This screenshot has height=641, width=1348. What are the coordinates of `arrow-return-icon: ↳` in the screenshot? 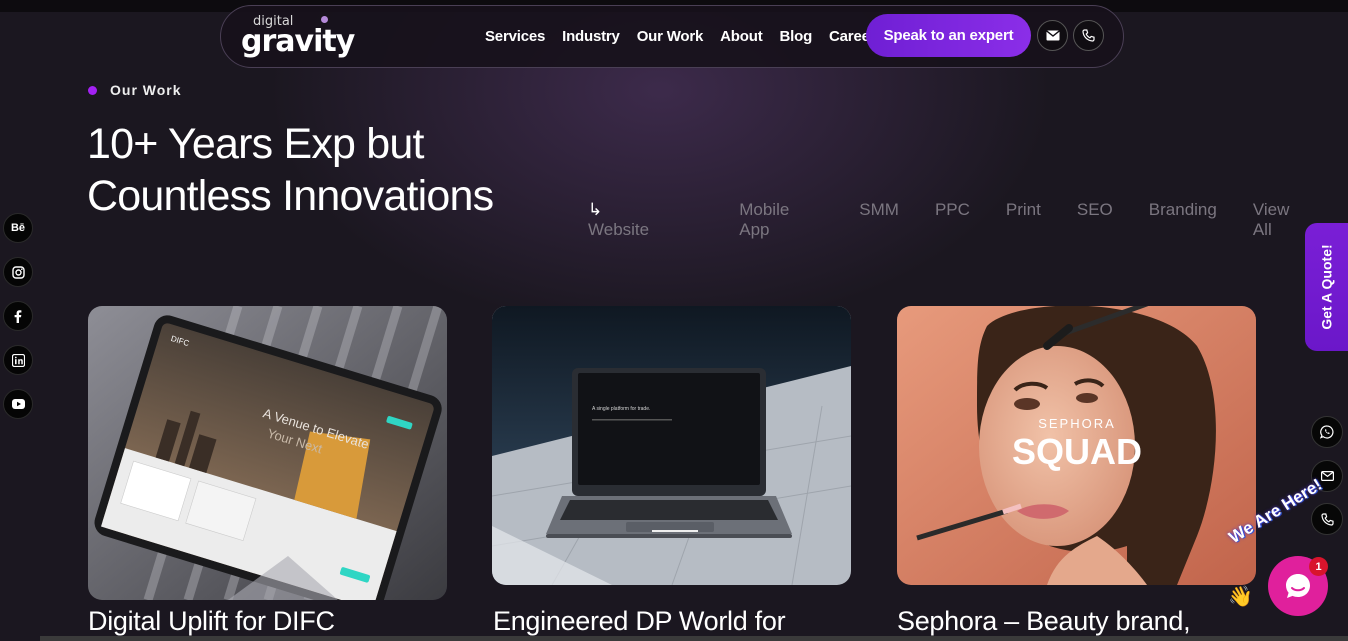 It's located at (595, 209).